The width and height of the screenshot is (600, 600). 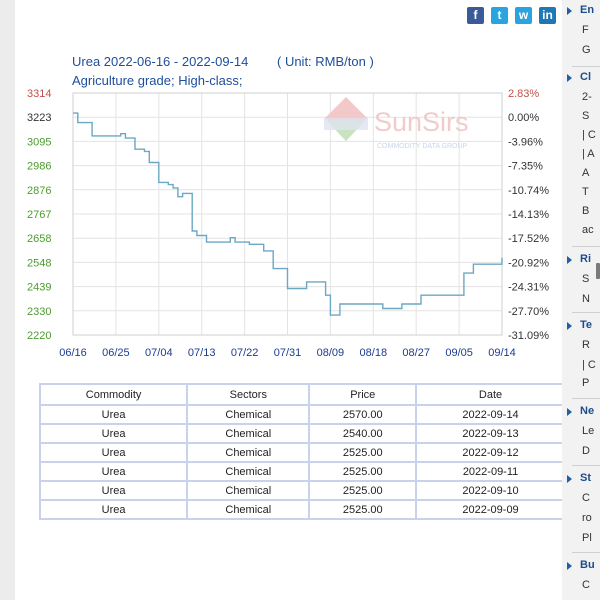 What do you see at coordinates (581, 575) in the screenshot?
I see `sidebar-section: Bu C` at bounding box center [581, 575].